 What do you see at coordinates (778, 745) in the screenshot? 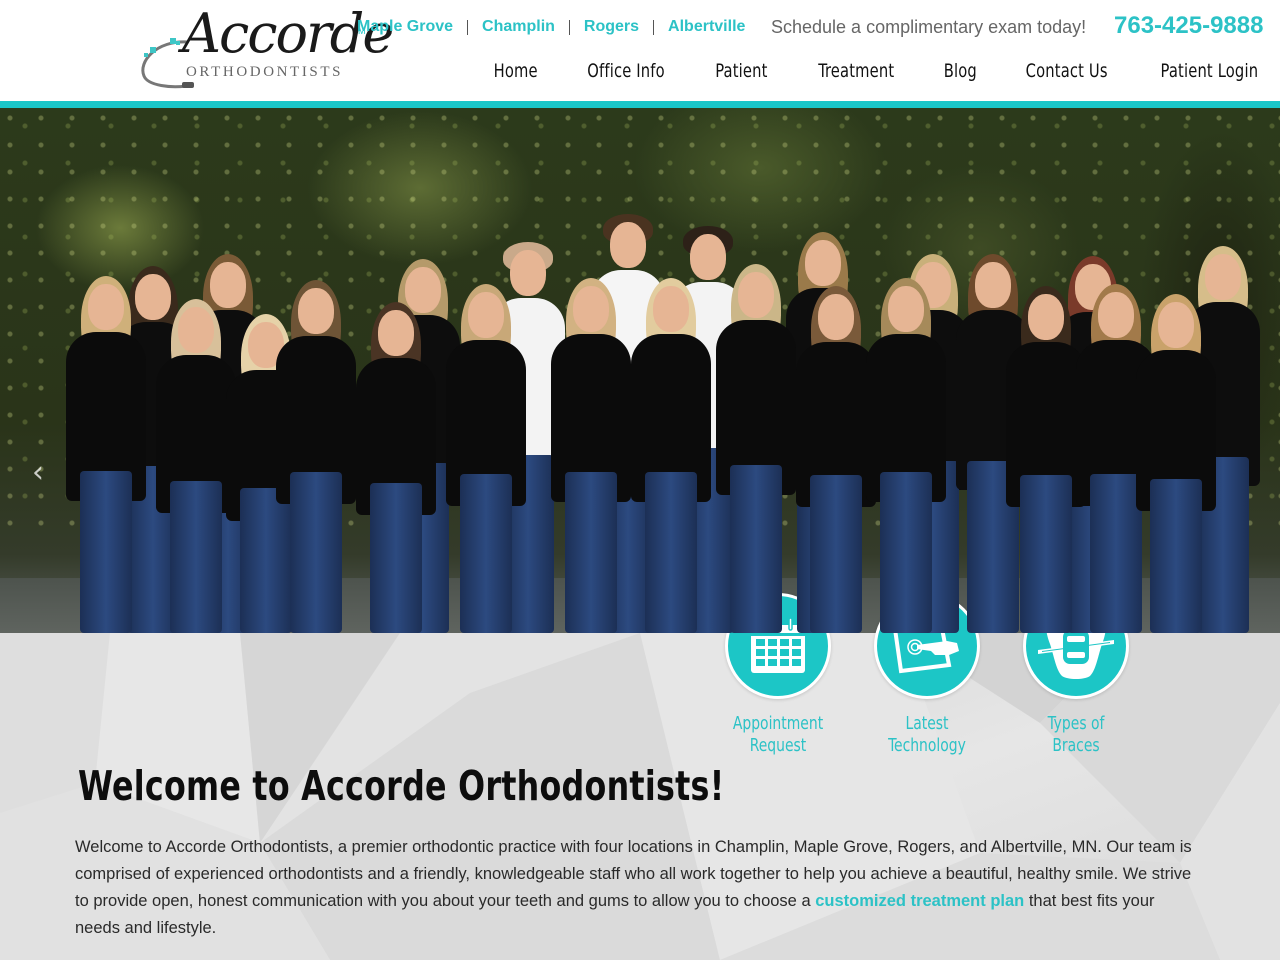
I see `label-line: Request` at bounding box center [778, 745].